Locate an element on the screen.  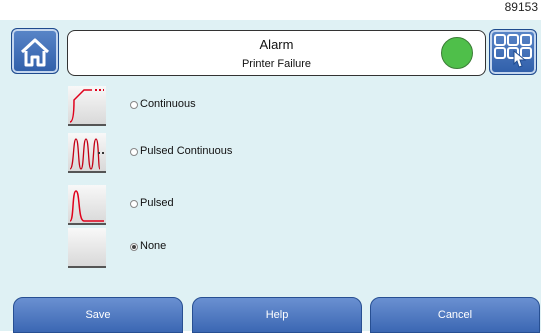
pulsed-continuous-waveform-icon is located at coordinates (87, 153).